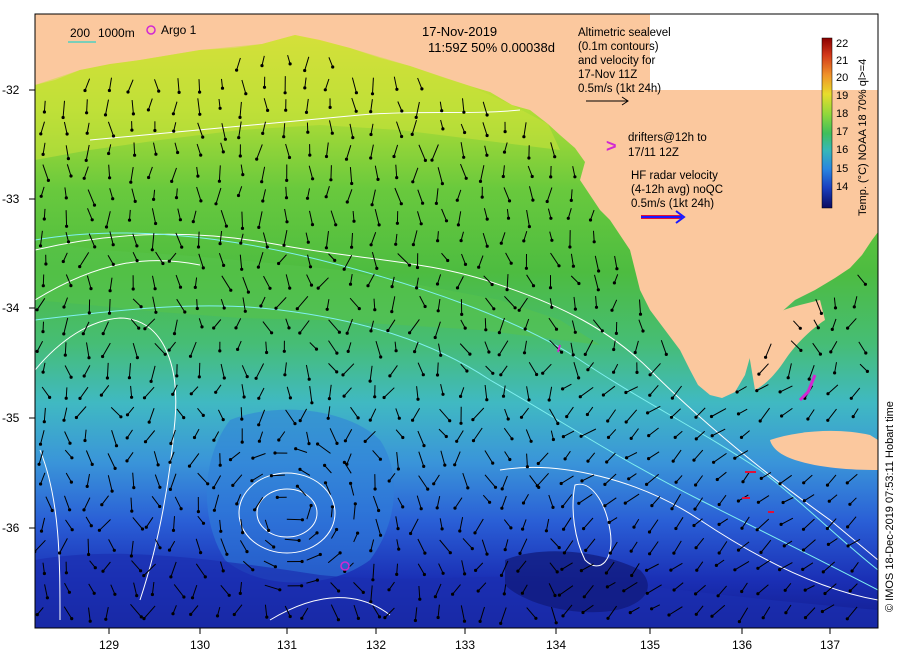 This screenshot has width=900, height=660. What do you see at coordinates (11, 308) in the screenshot?
I see `lat-tick-label: -34` at bounding box center [11, 308].